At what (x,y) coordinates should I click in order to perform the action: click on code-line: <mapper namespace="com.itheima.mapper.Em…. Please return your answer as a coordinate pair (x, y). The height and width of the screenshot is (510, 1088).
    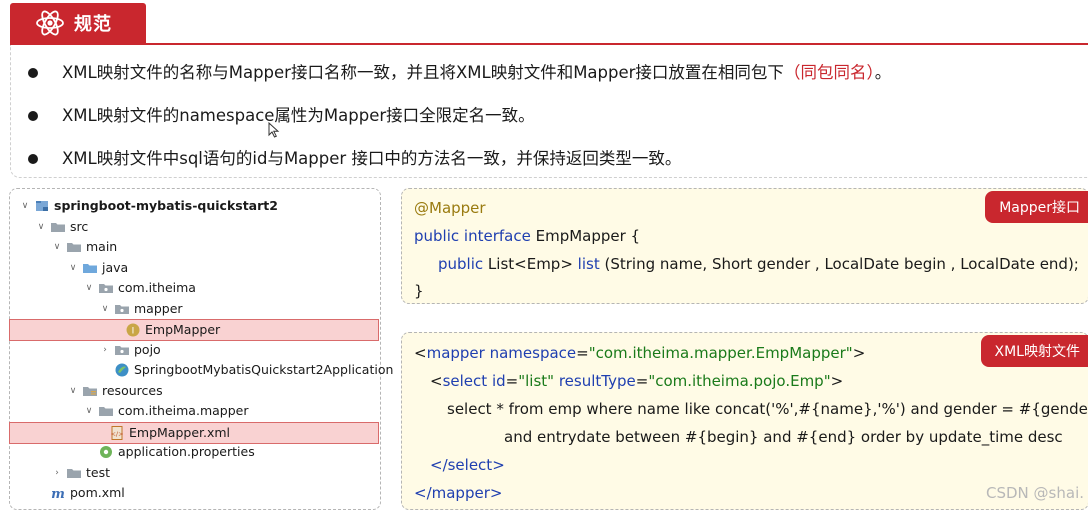
    Looking at the image, I should click on (640, 353).